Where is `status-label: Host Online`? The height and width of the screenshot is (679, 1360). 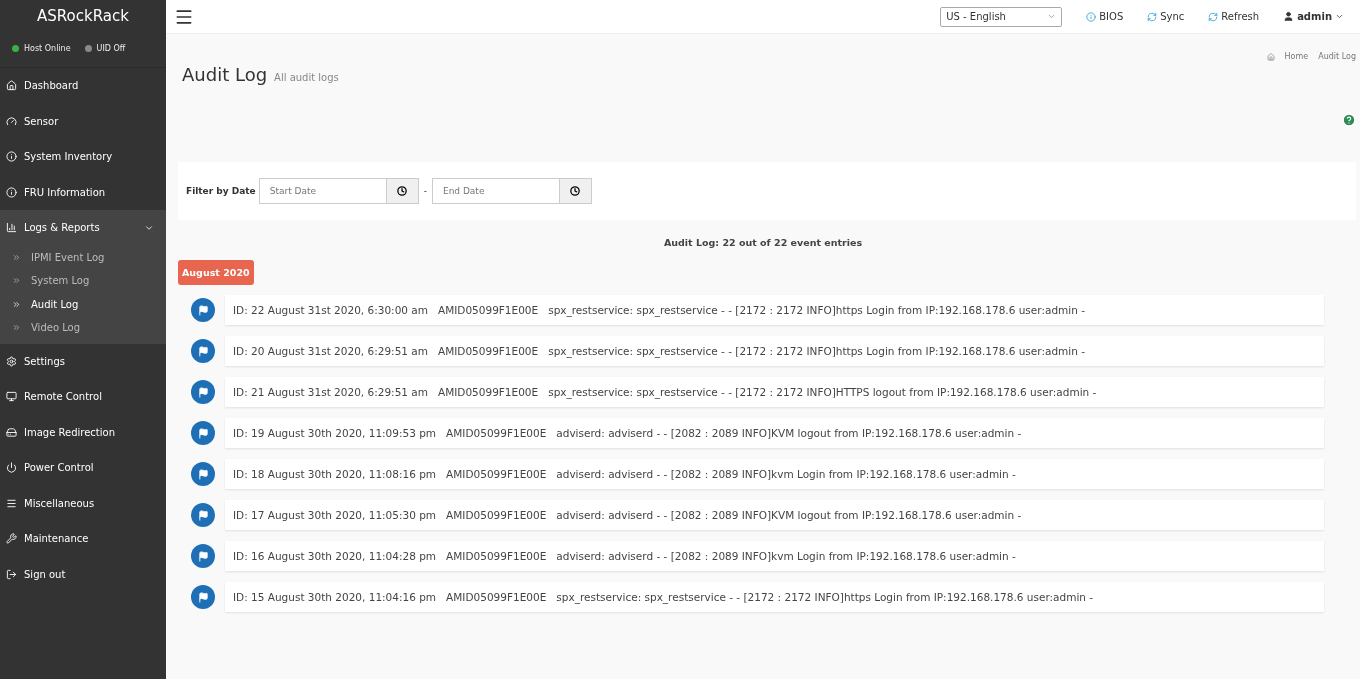 status-label: Host Online is located at coordinates (47, 48).